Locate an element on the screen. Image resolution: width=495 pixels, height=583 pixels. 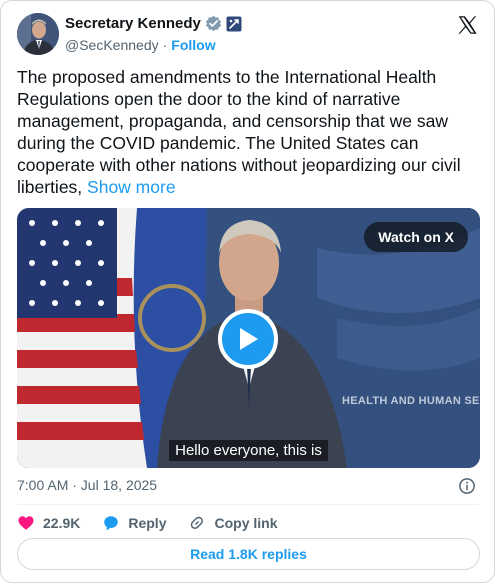
like-button: 22.9K is located at coordinates (48, 523).